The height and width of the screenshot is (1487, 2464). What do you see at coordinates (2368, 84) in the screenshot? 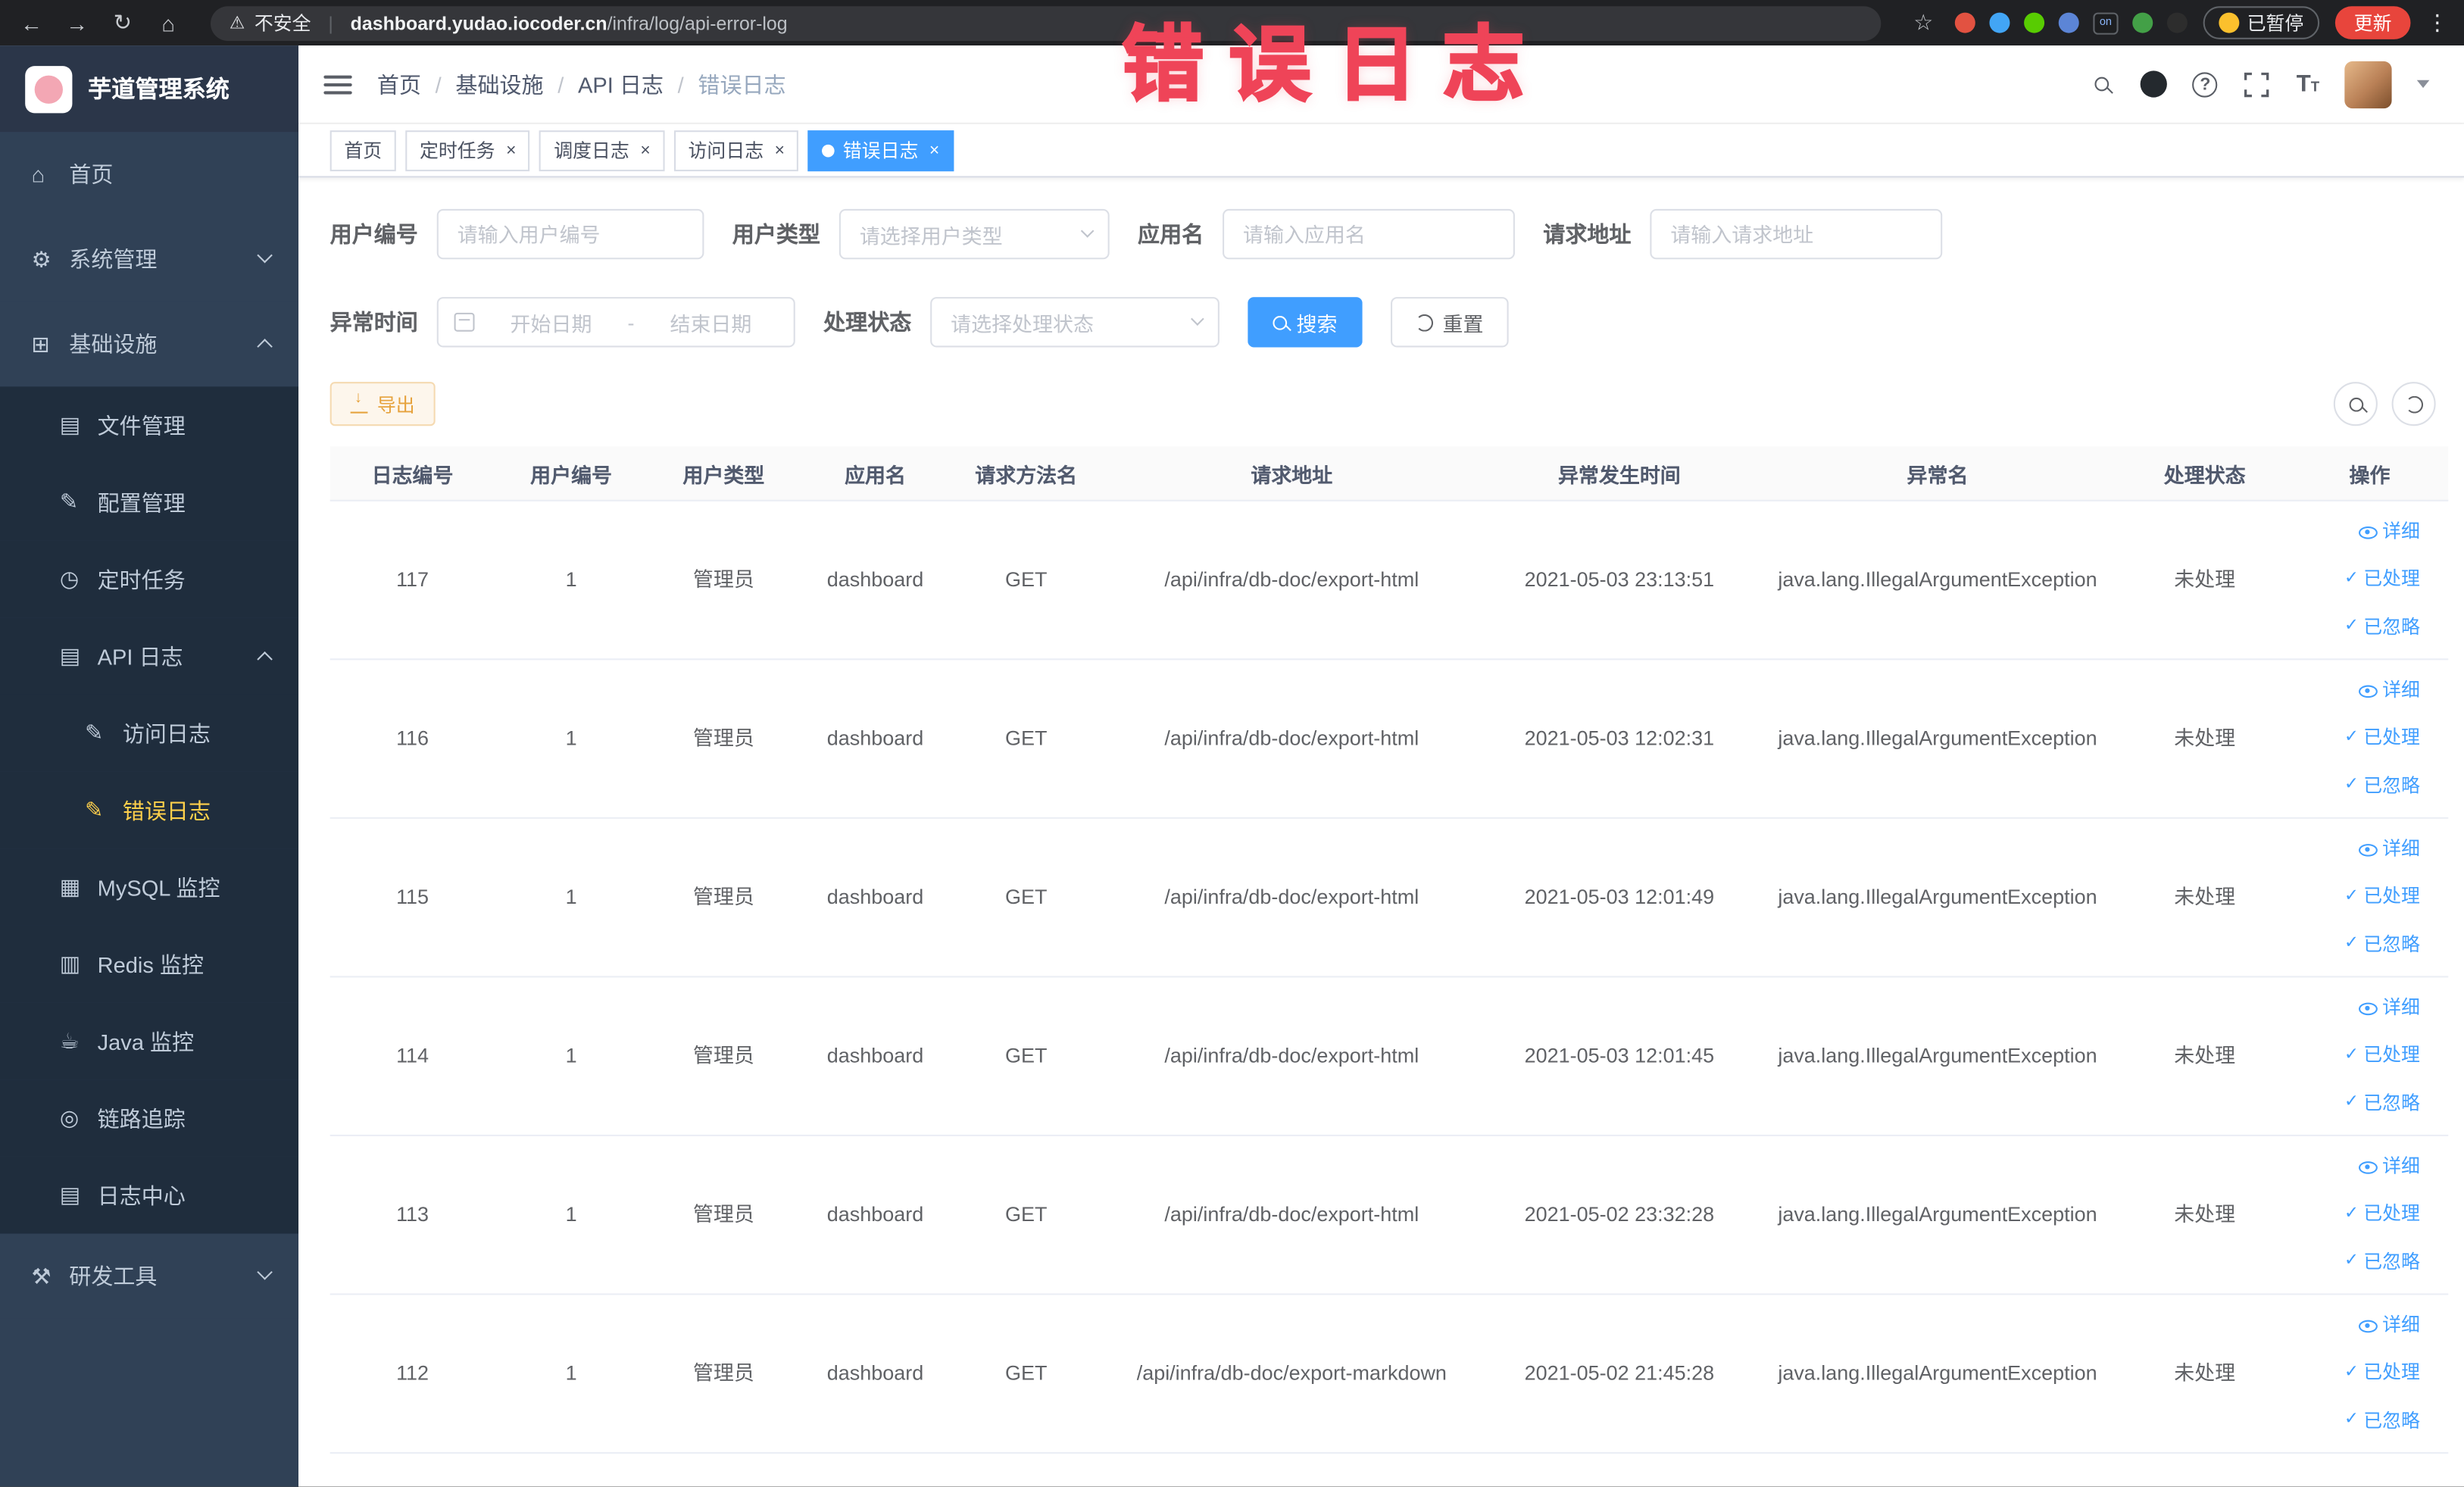
I see `avatar` at bounding box center [2368, 84].